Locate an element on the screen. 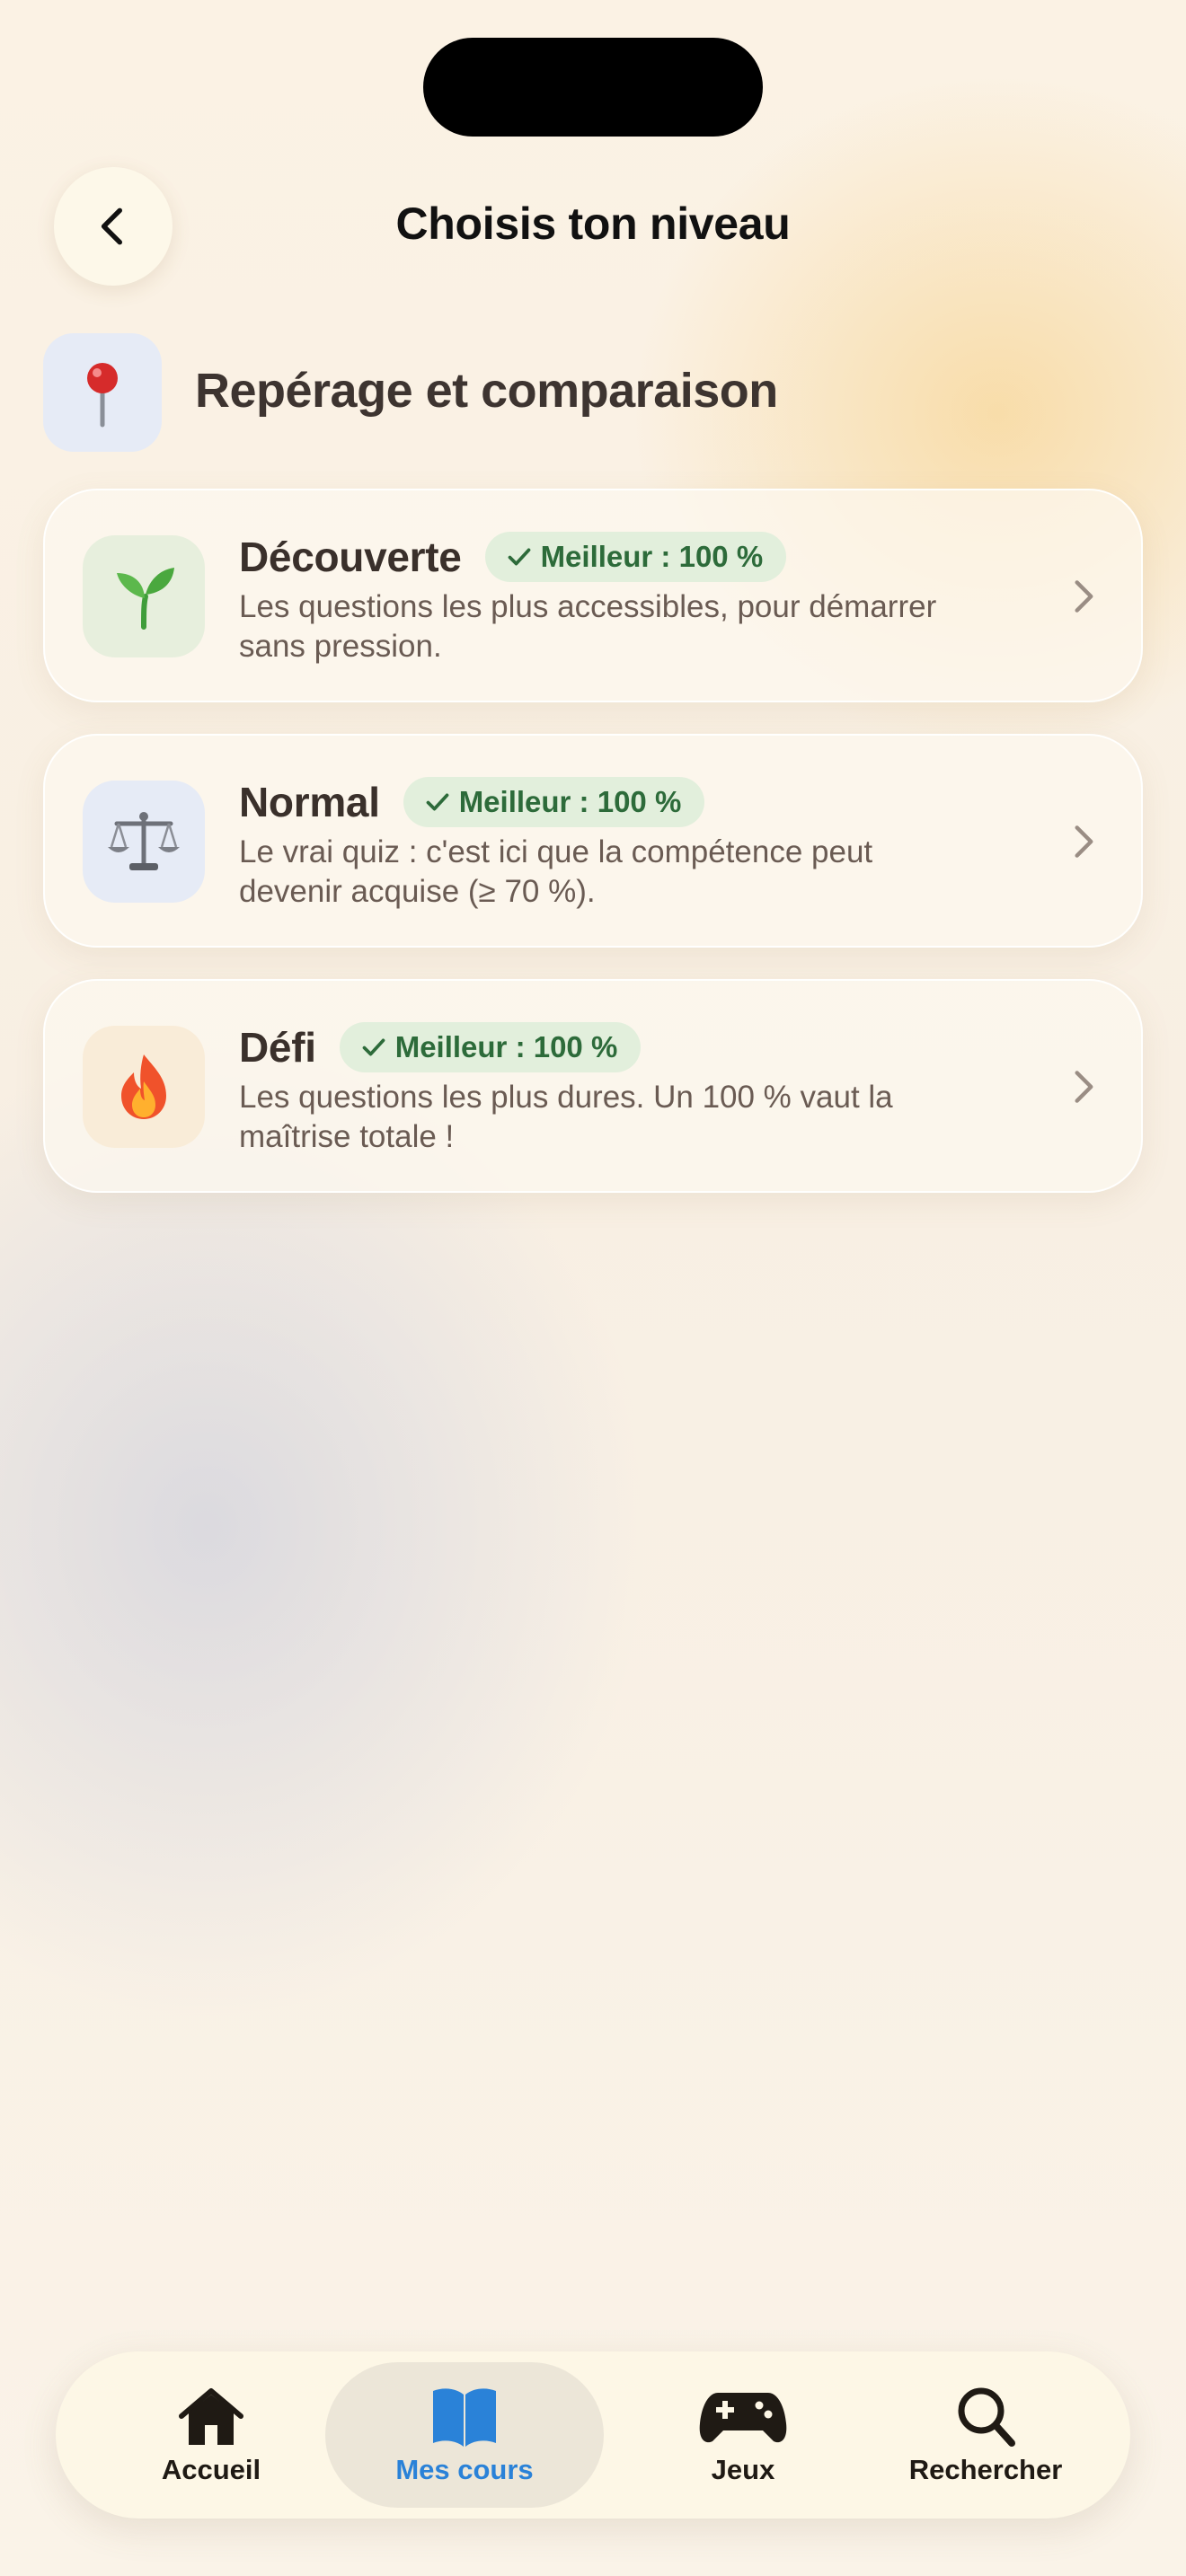 The height and width of the screenshot is (2576, 1186). tab-jeux: Jeux is located at coordinates (743, 2435).